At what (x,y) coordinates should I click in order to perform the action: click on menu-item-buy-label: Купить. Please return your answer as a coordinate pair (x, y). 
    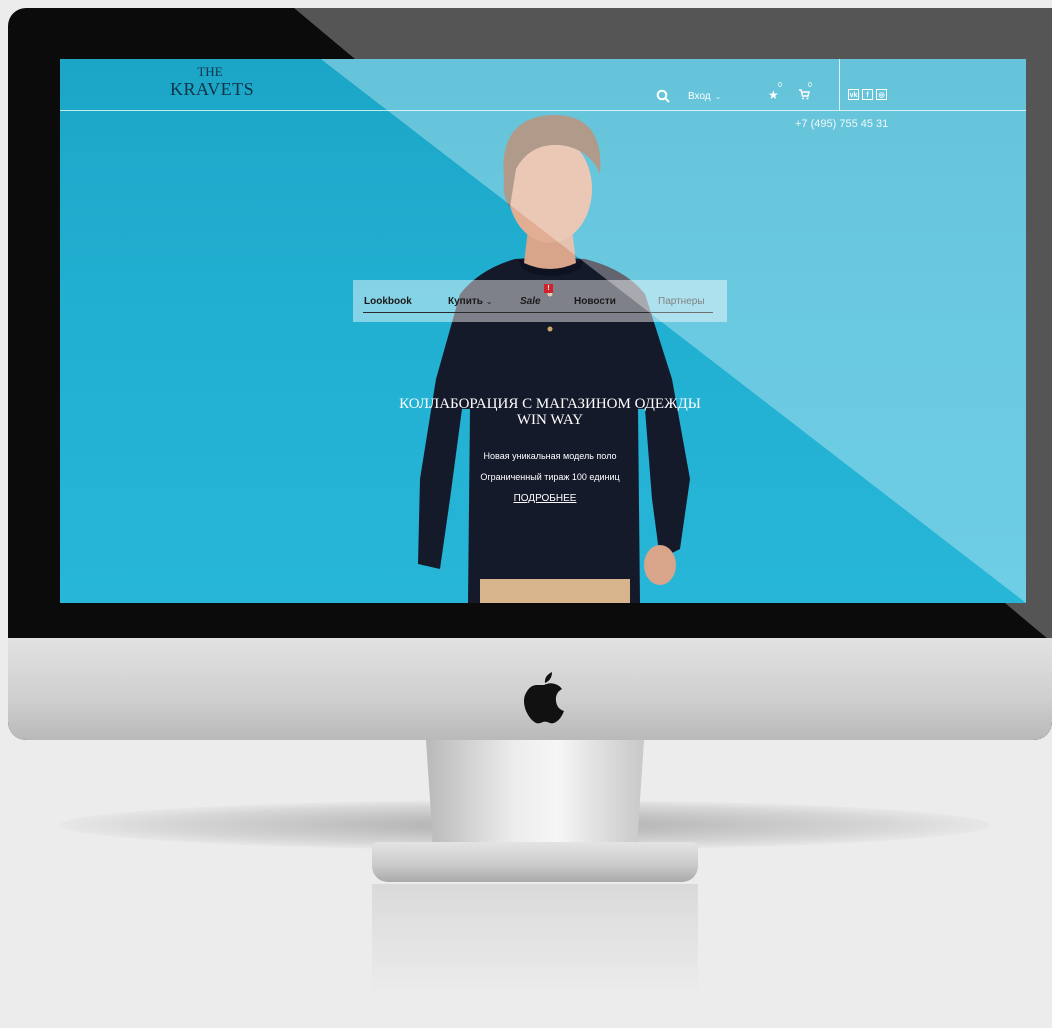
    Looking at the image, I should click on (465, 301).